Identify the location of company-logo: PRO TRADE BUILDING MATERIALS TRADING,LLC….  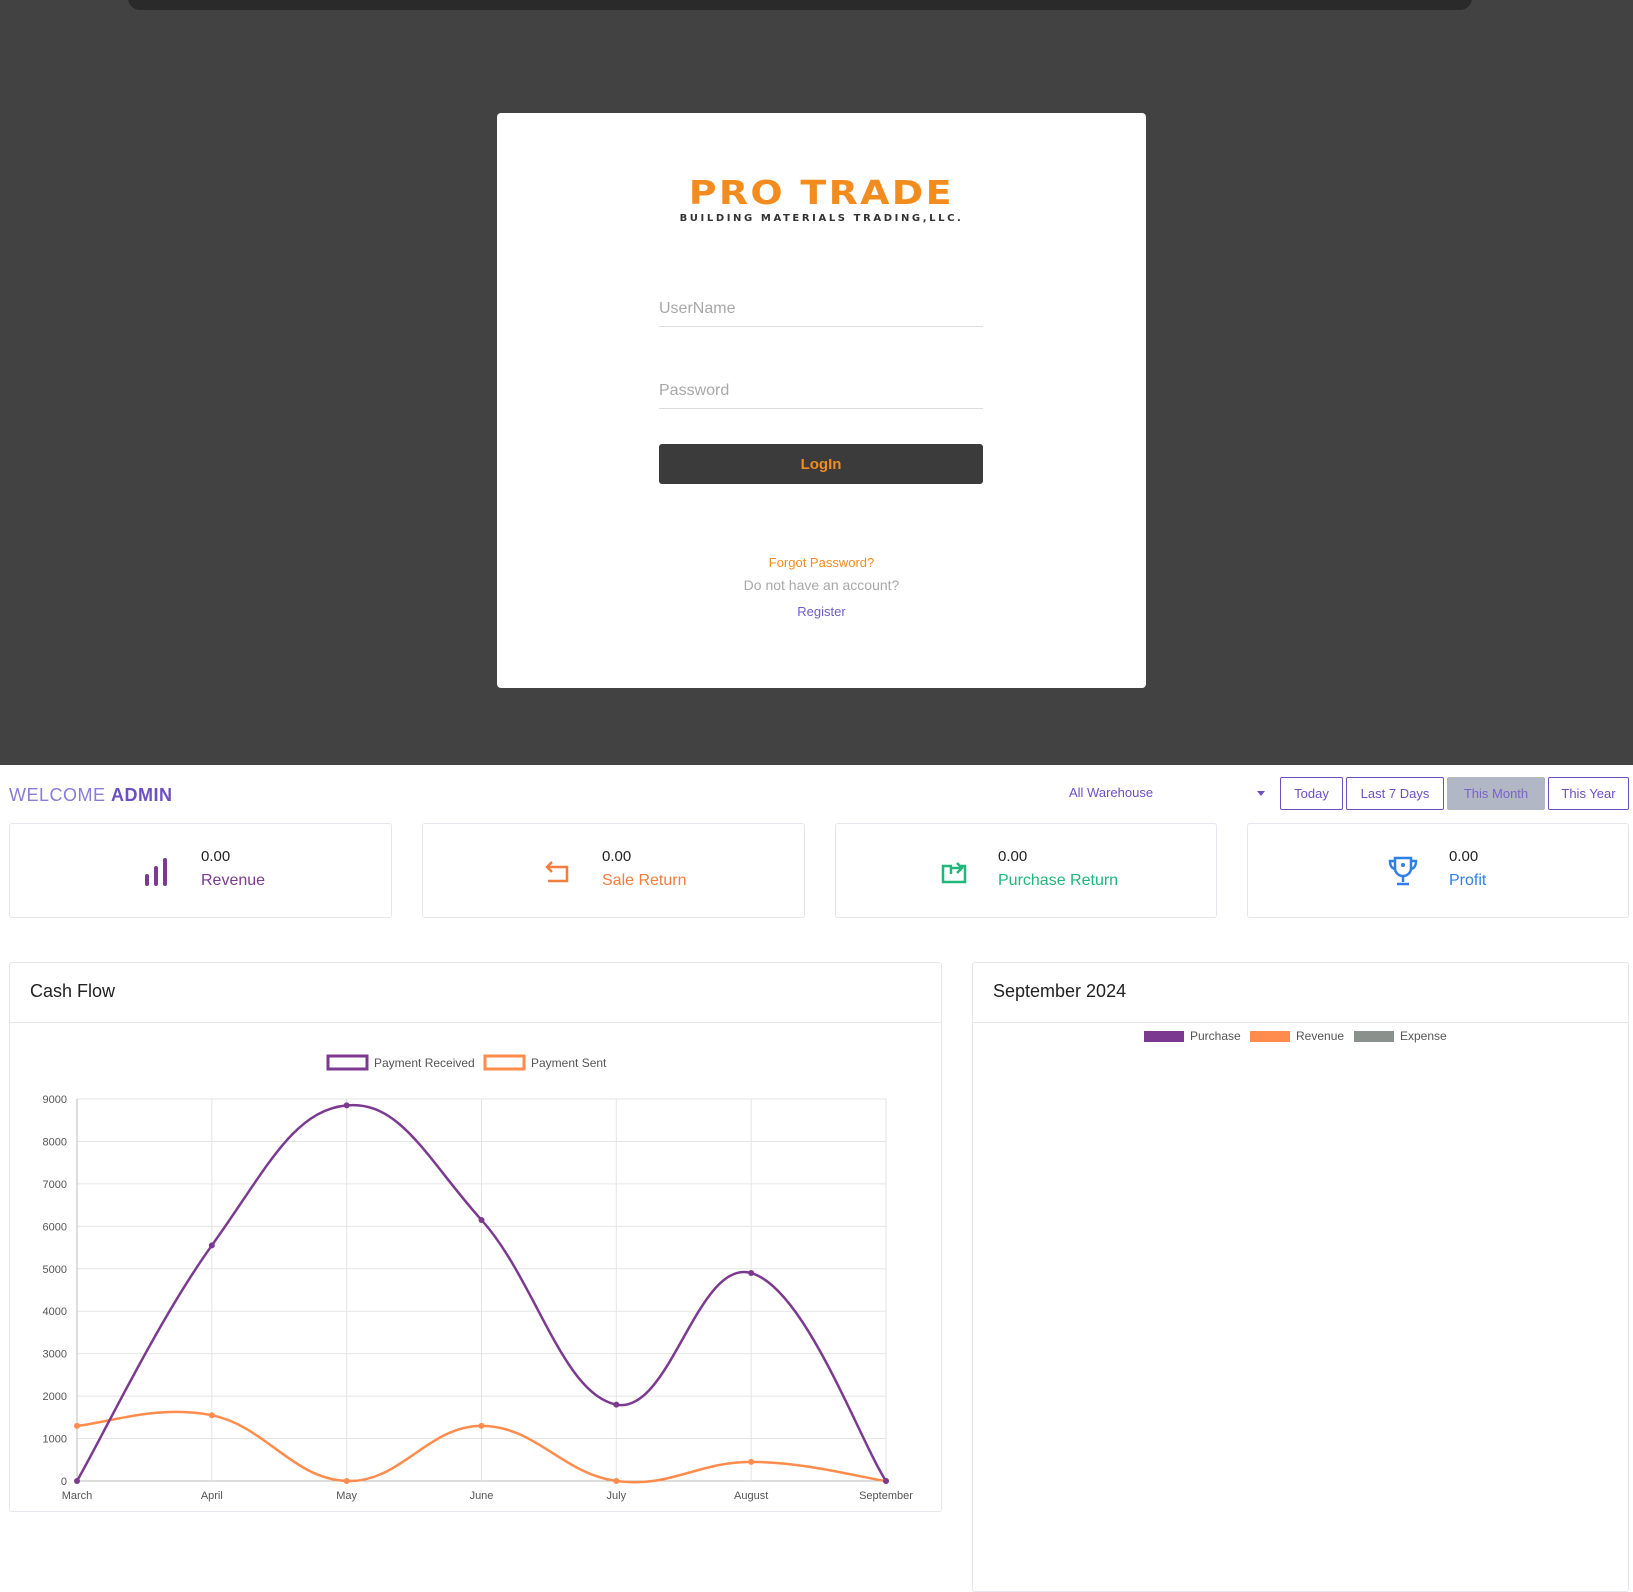
(821, 199).